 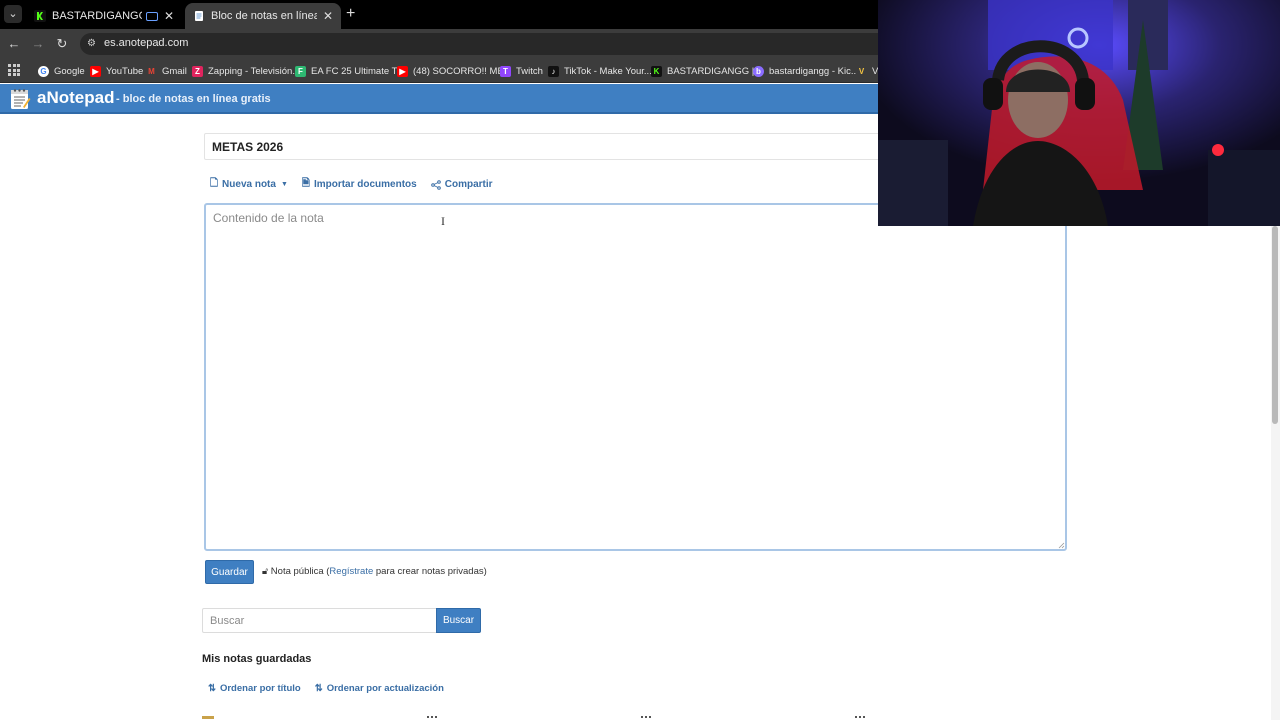 What do you see at coordinates (199, 16) in the screenshot?
I see `notepad-icon` at bounding box center [199, 16].